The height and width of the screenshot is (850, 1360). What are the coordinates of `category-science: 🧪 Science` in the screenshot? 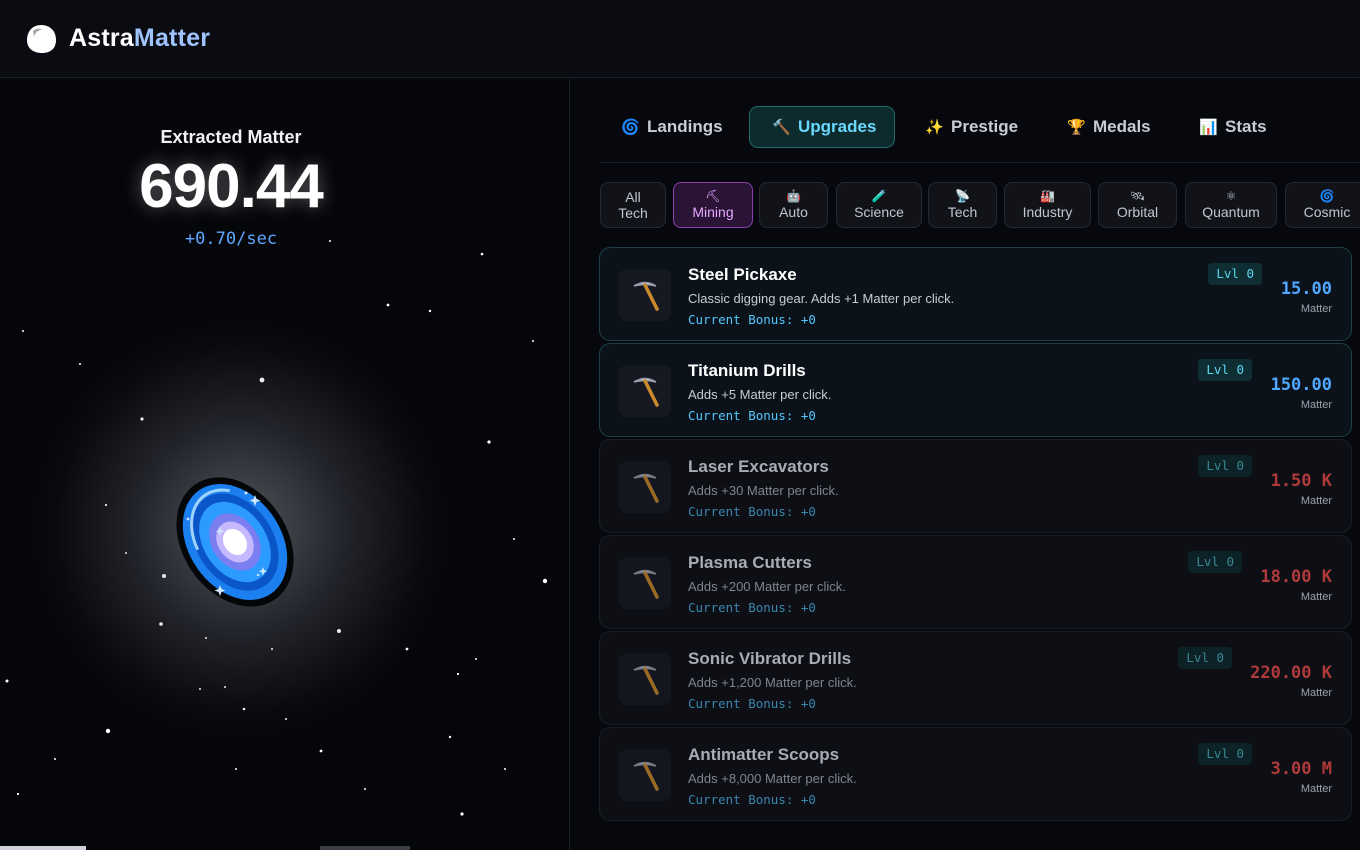 It's located at (879, 205).